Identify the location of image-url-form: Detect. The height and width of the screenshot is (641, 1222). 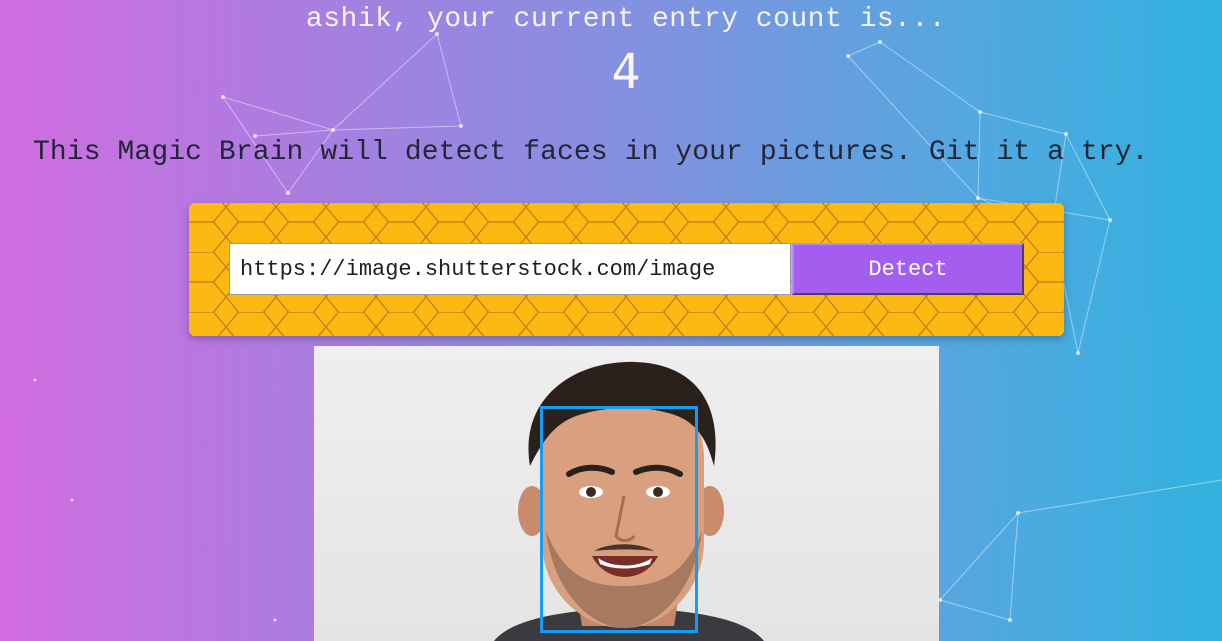
(626, 269).